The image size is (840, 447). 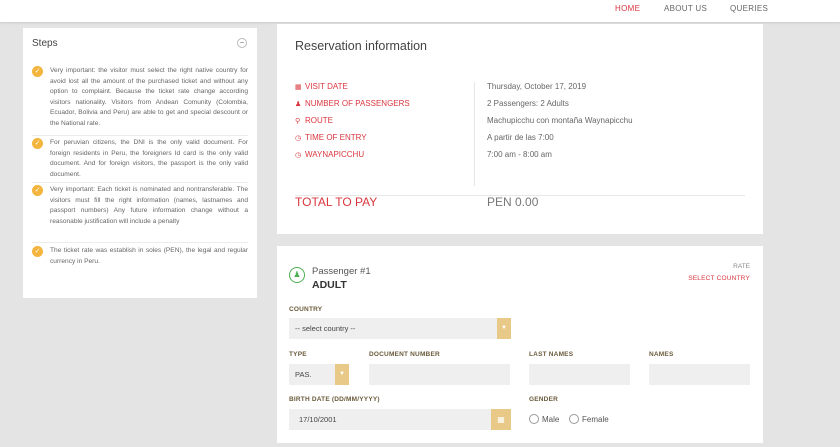 What do you see at coordinates (404, 354) in the screenshot?
I see `document-number-label: DOCUMENT NUMBER` at bounding box center [404, 354].